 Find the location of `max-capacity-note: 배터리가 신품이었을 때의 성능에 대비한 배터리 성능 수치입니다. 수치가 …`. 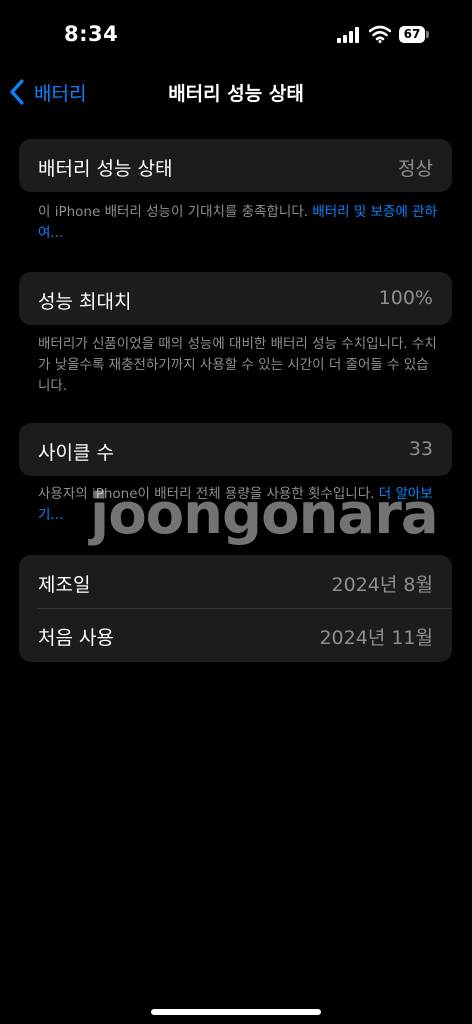

max-capacity-note: 배터리가 신품이었을 때의 성능에 대비한 배터리 성능 수치입니다. 수치가 … is located at coordinates (237, 365).